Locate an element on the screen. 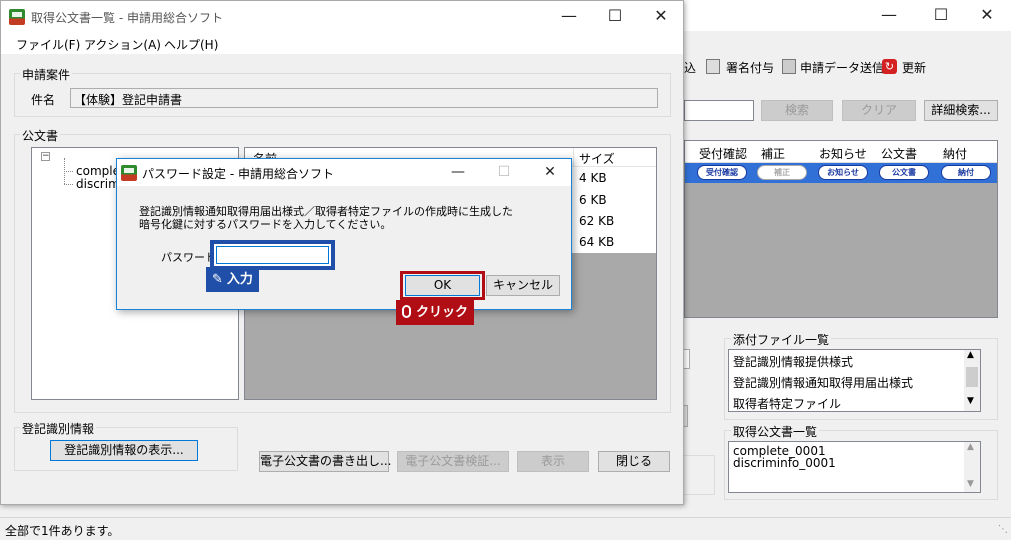 The width and height of the screenshot is (1011, 540). docs-group-title: 公文書 is located at coordinates (40, 135).